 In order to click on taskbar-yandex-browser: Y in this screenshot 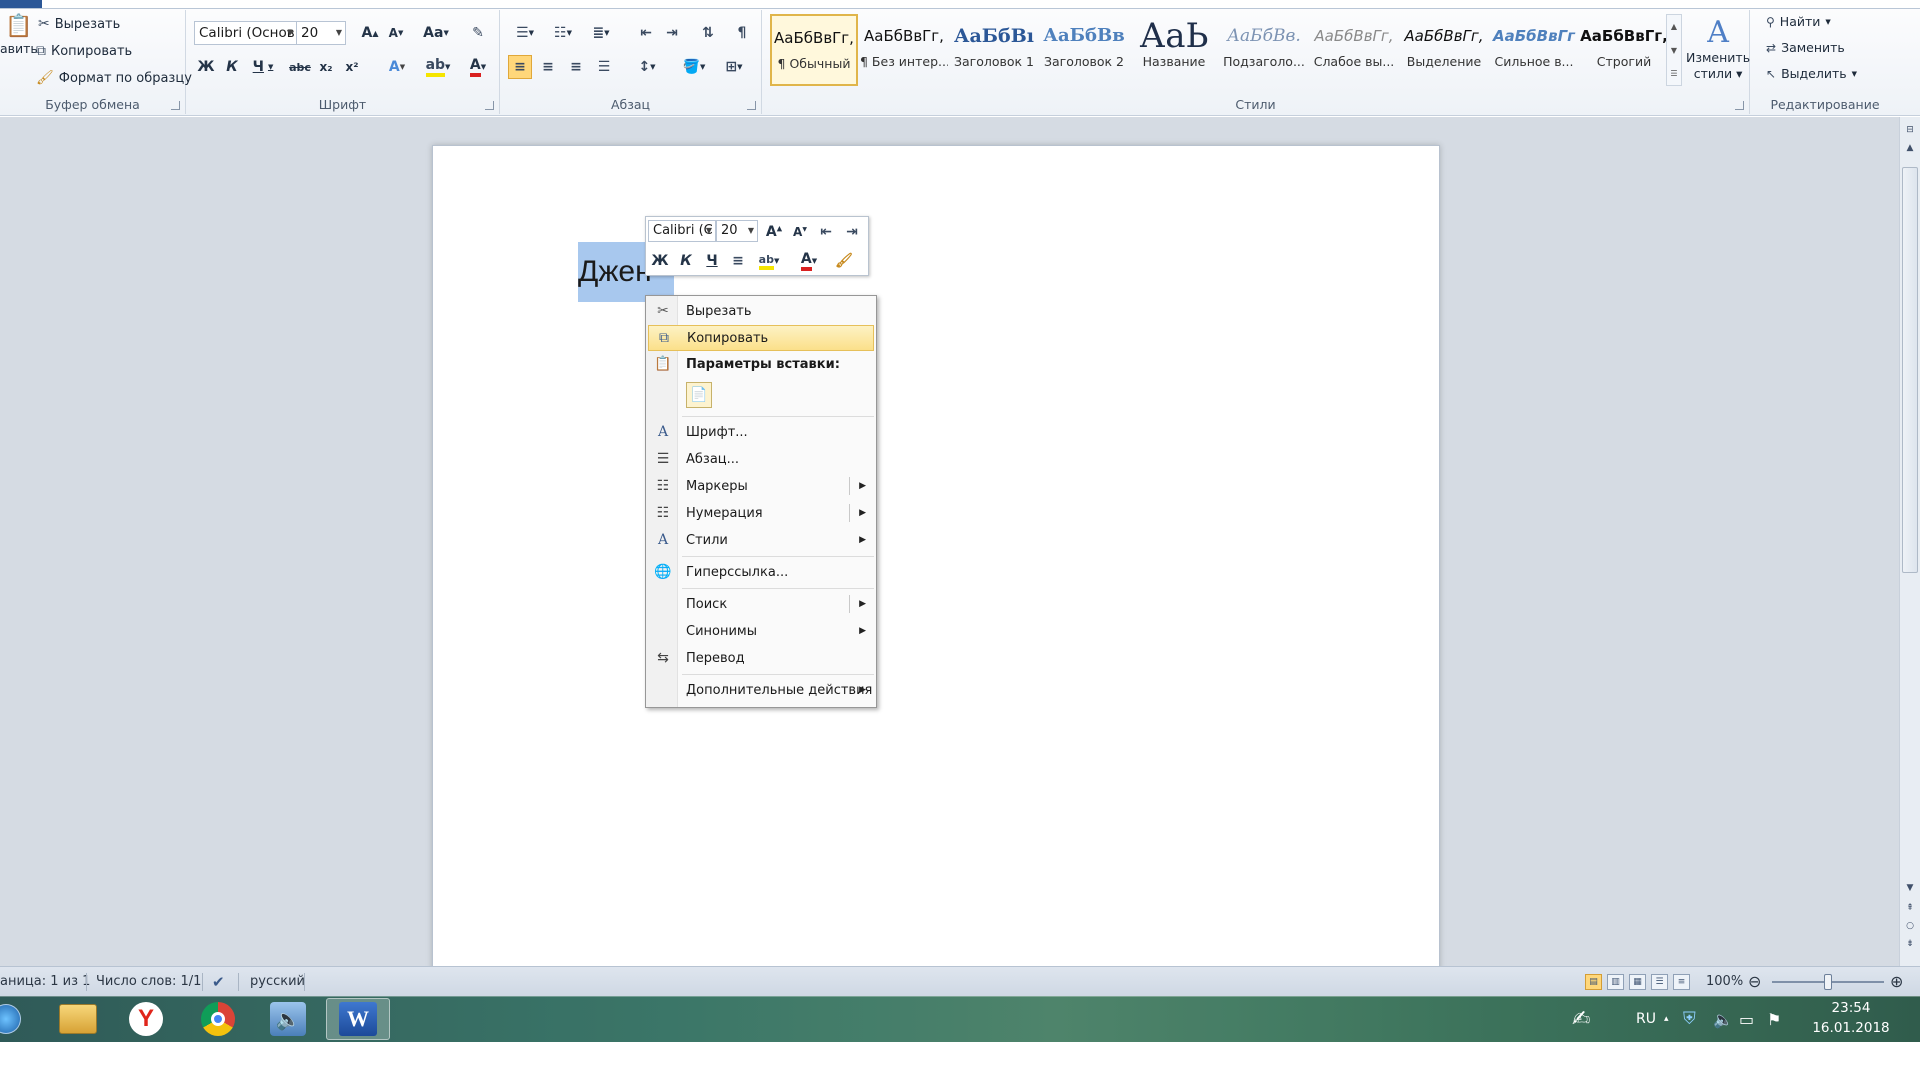, I will do `click(146, 1019)`.